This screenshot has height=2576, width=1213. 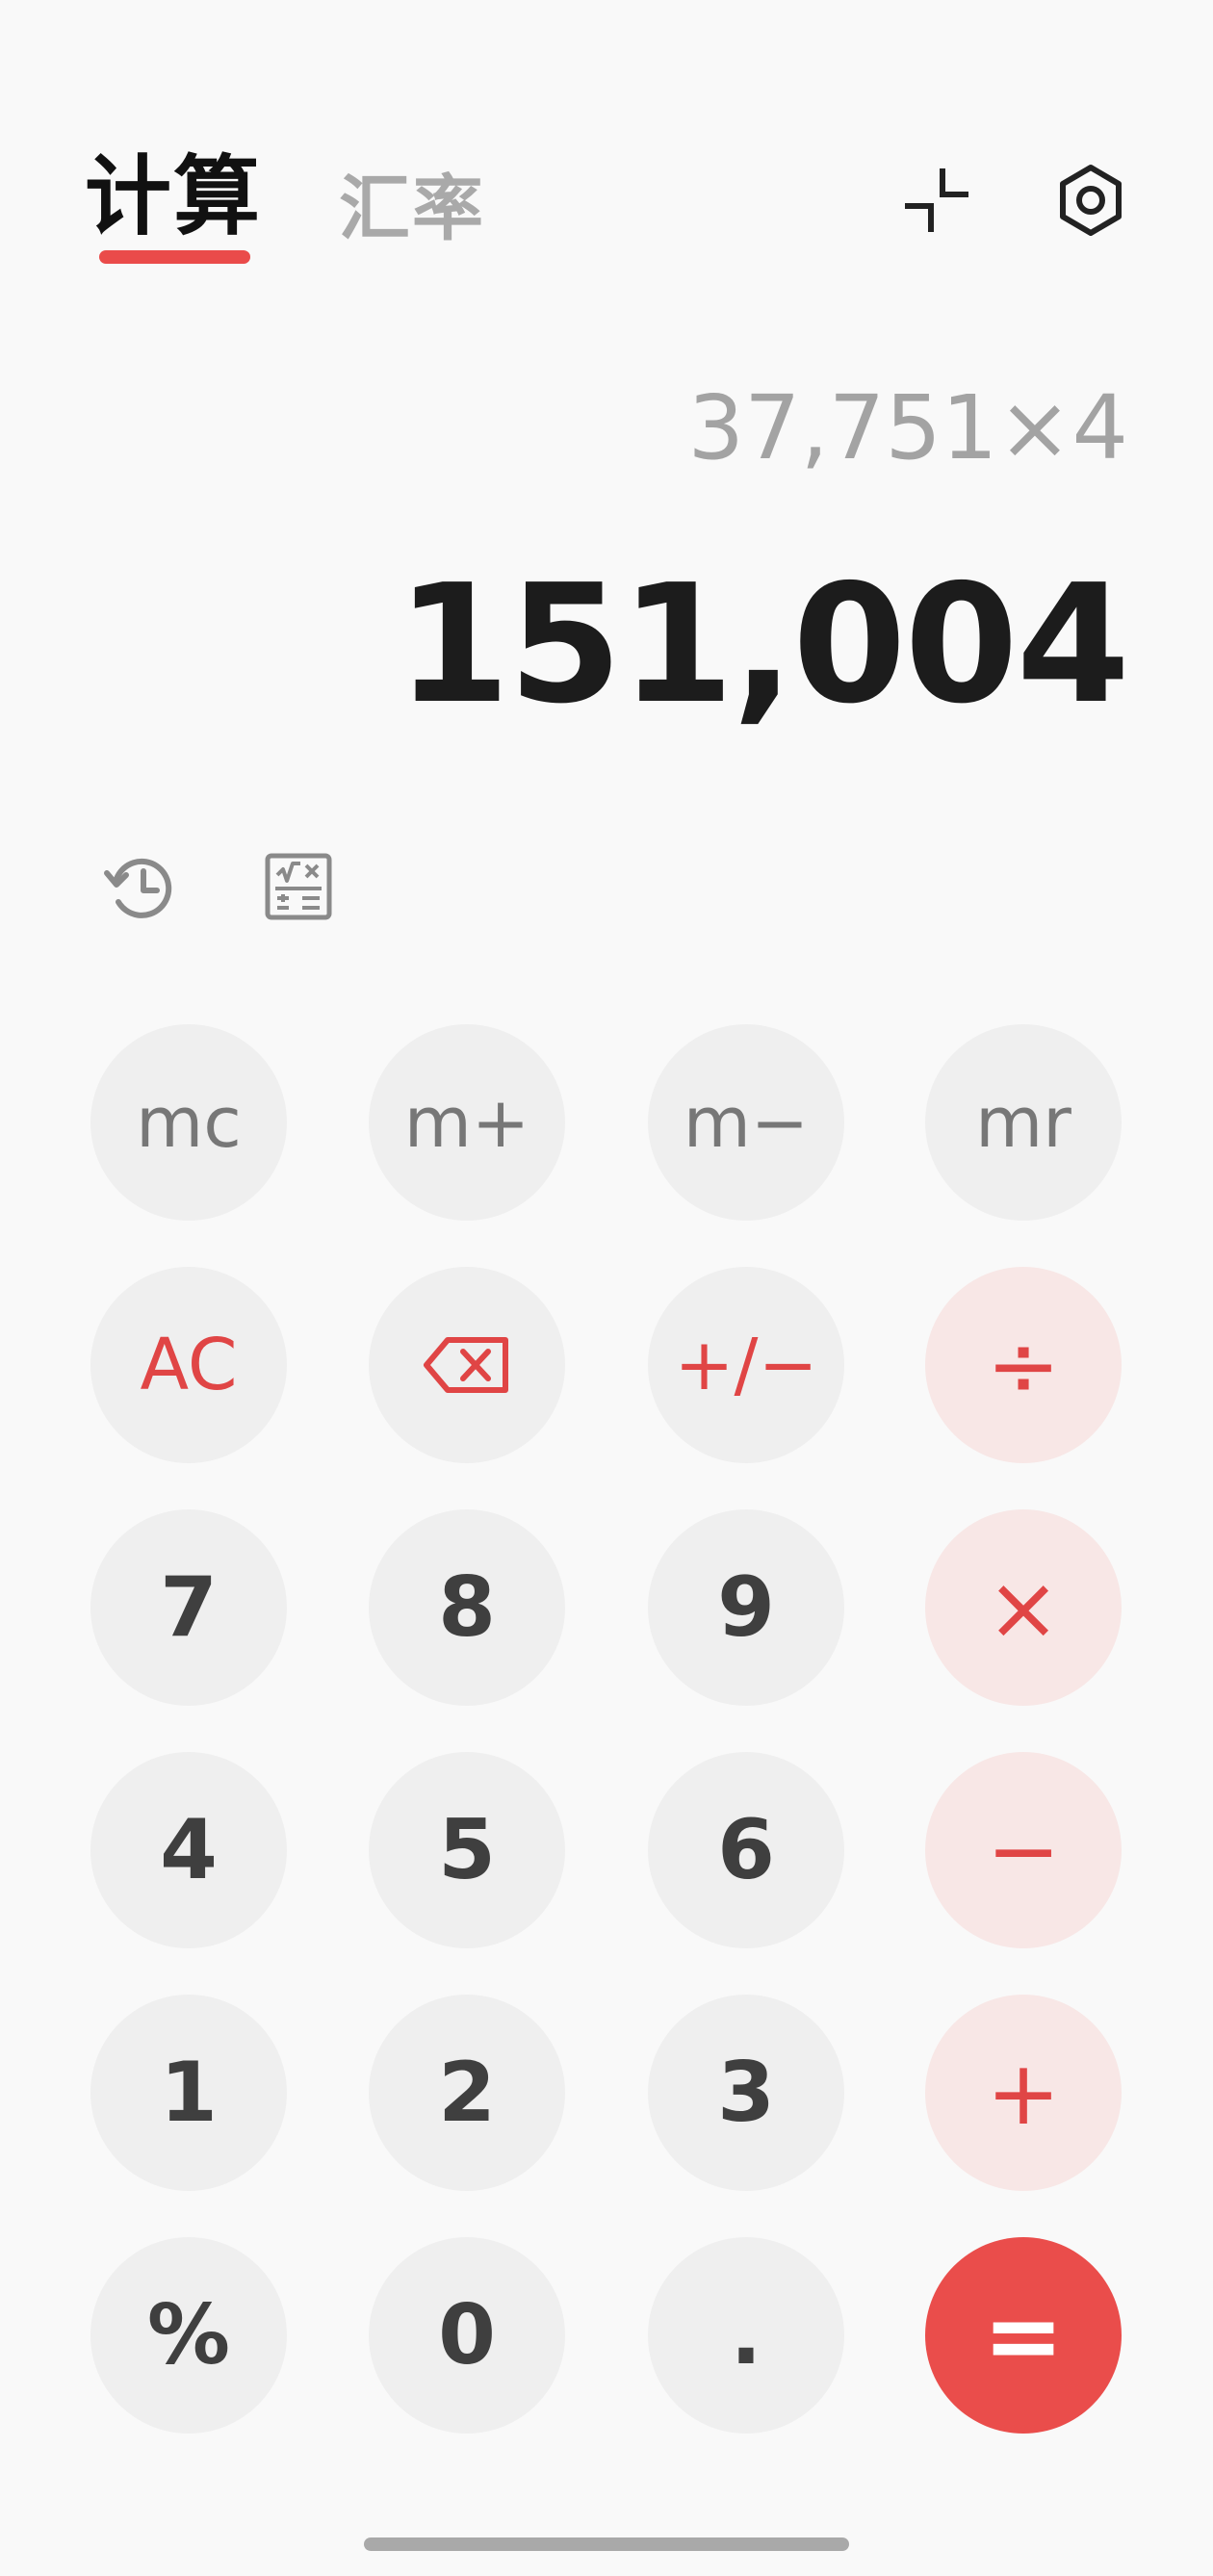 I want to click on m-minus-button: m−, so click(x=746, y=1123).